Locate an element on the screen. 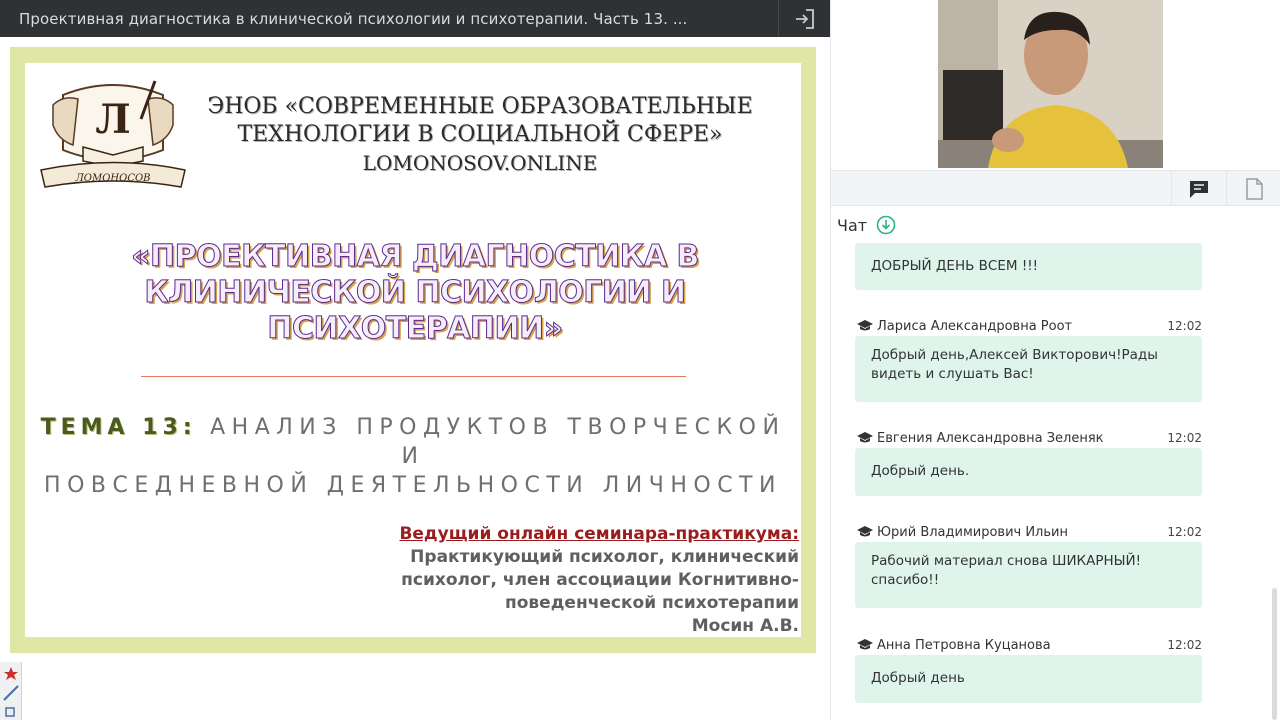  course-title-line-3: ПСИХОТЕРАПИИ» is located at coordinates (415, 329).